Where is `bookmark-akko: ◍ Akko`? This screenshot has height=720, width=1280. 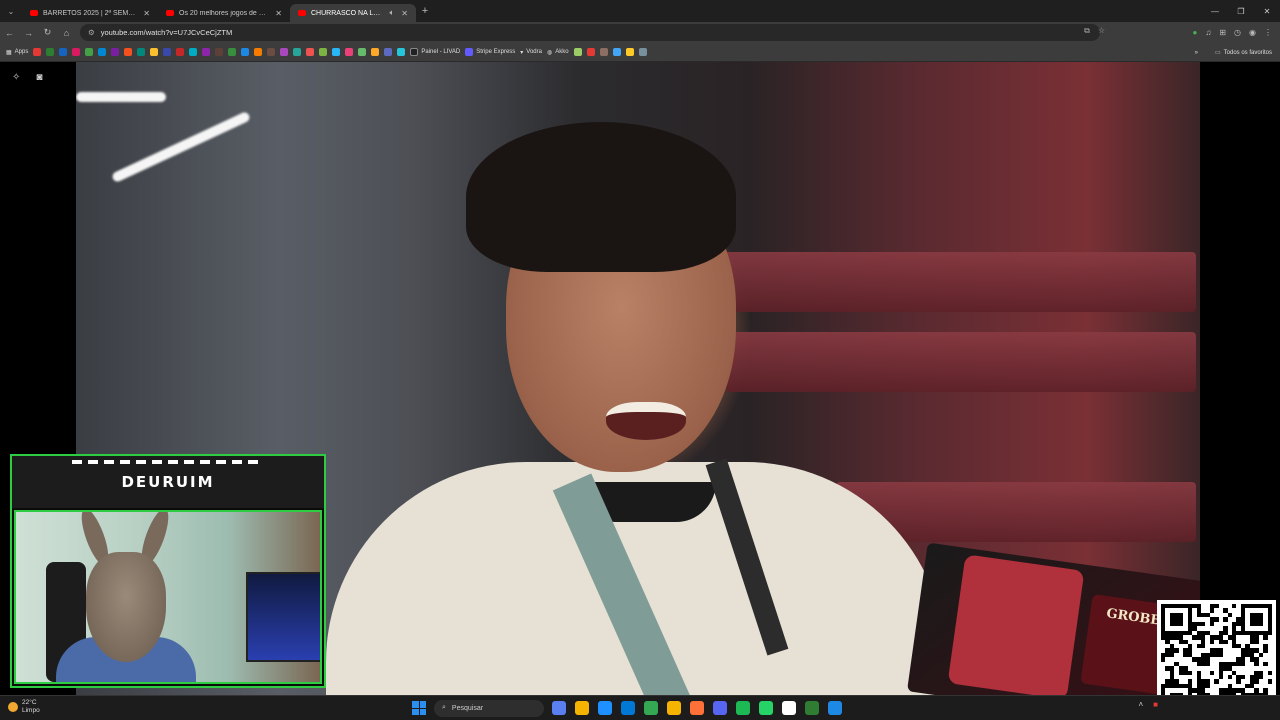
bookmark-akko: ◍ Akko is located at coordinates (558, 52).